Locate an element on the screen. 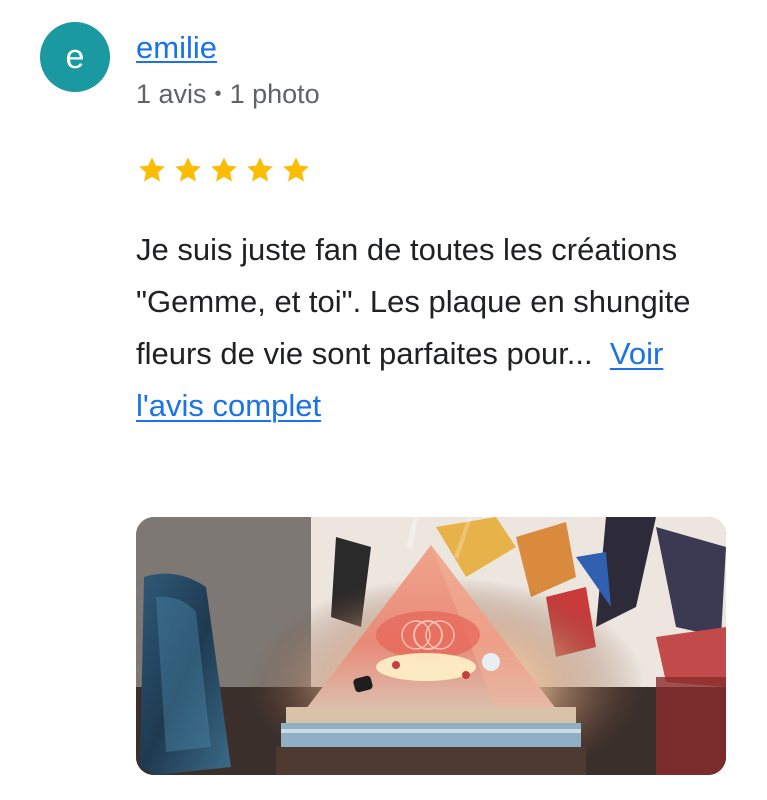 This screenshot has width=767, height=800. review-count: 1 avis is located at coordinates (171, 94).